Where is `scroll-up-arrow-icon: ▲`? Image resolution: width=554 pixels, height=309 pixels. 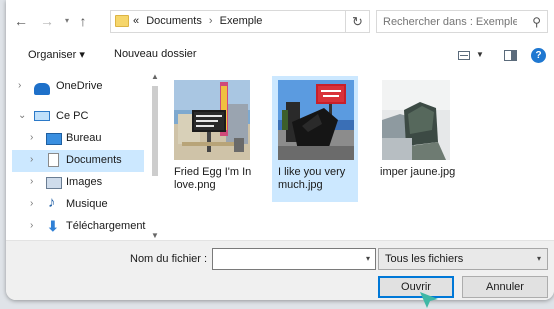 scroll-up-arrow-icon: ▲ is located at coordinates (155, 76).